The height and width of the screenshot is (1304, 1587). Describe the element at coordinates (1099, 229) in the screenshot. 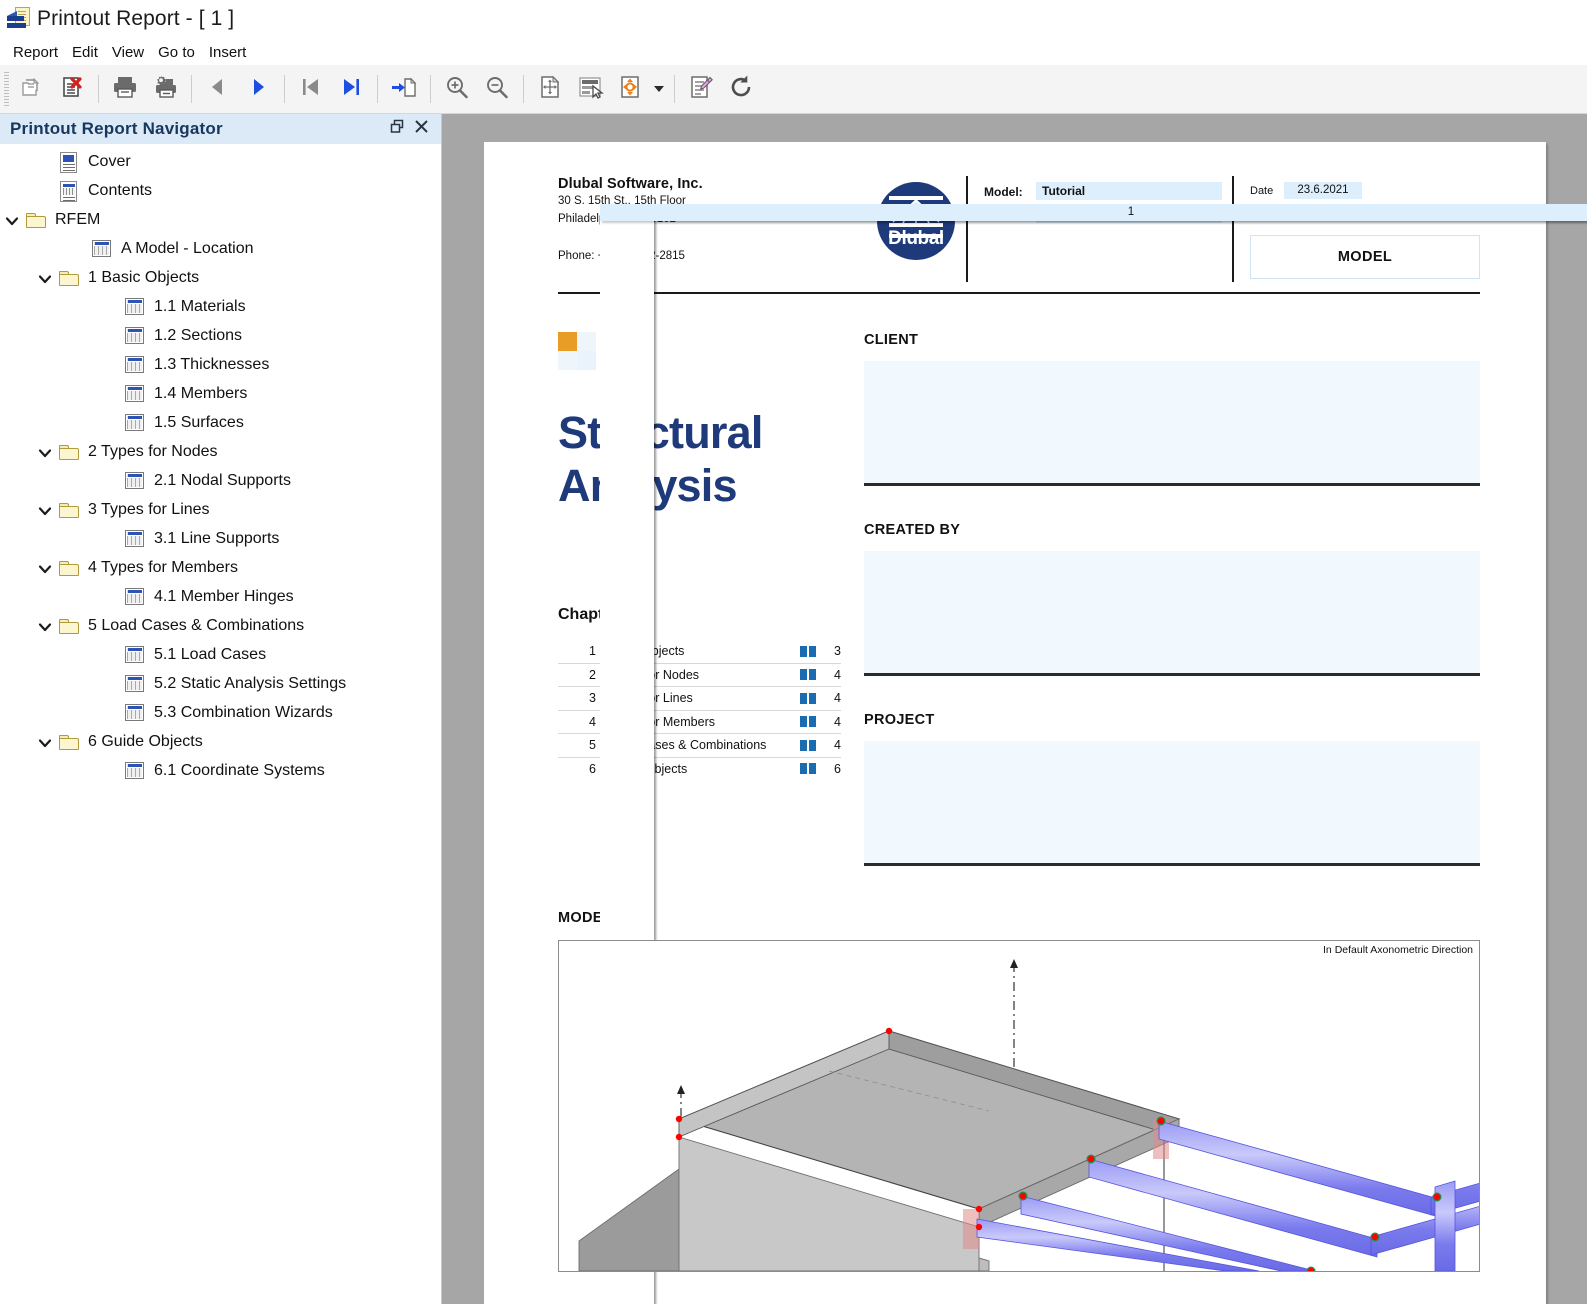

I see `model-block: Model: Tutorial Slabs and platform` at that location.